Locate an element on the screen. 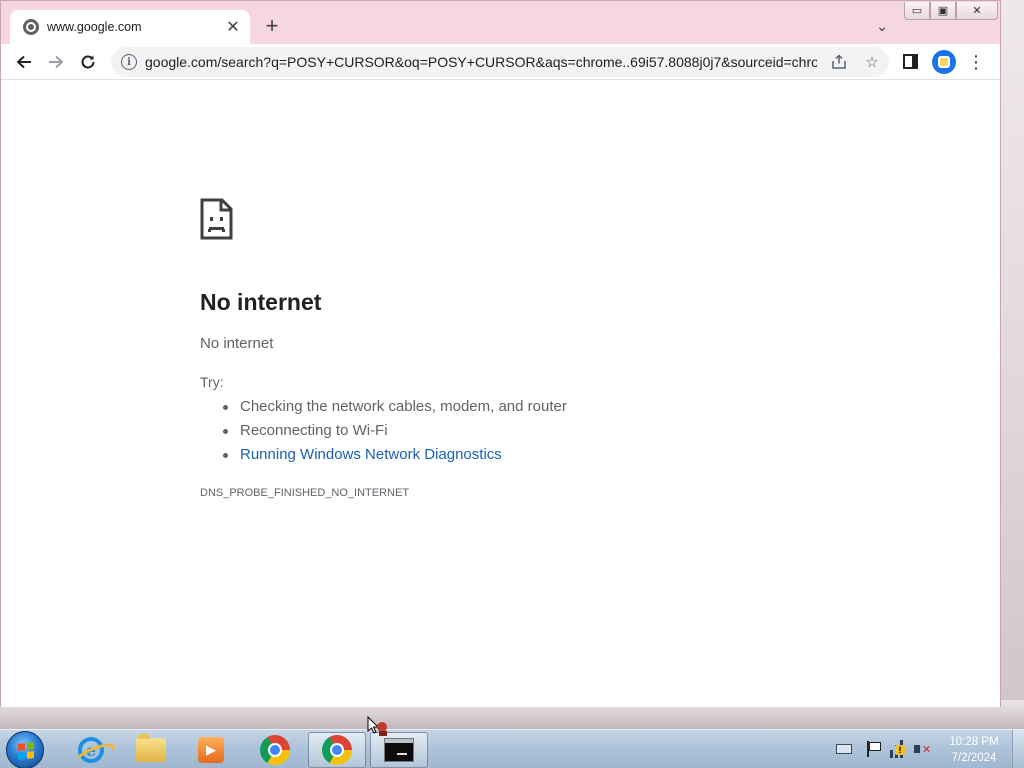 The image size is (1024, 768). taskbar-file-explorer is located at coordinates (151, 750).